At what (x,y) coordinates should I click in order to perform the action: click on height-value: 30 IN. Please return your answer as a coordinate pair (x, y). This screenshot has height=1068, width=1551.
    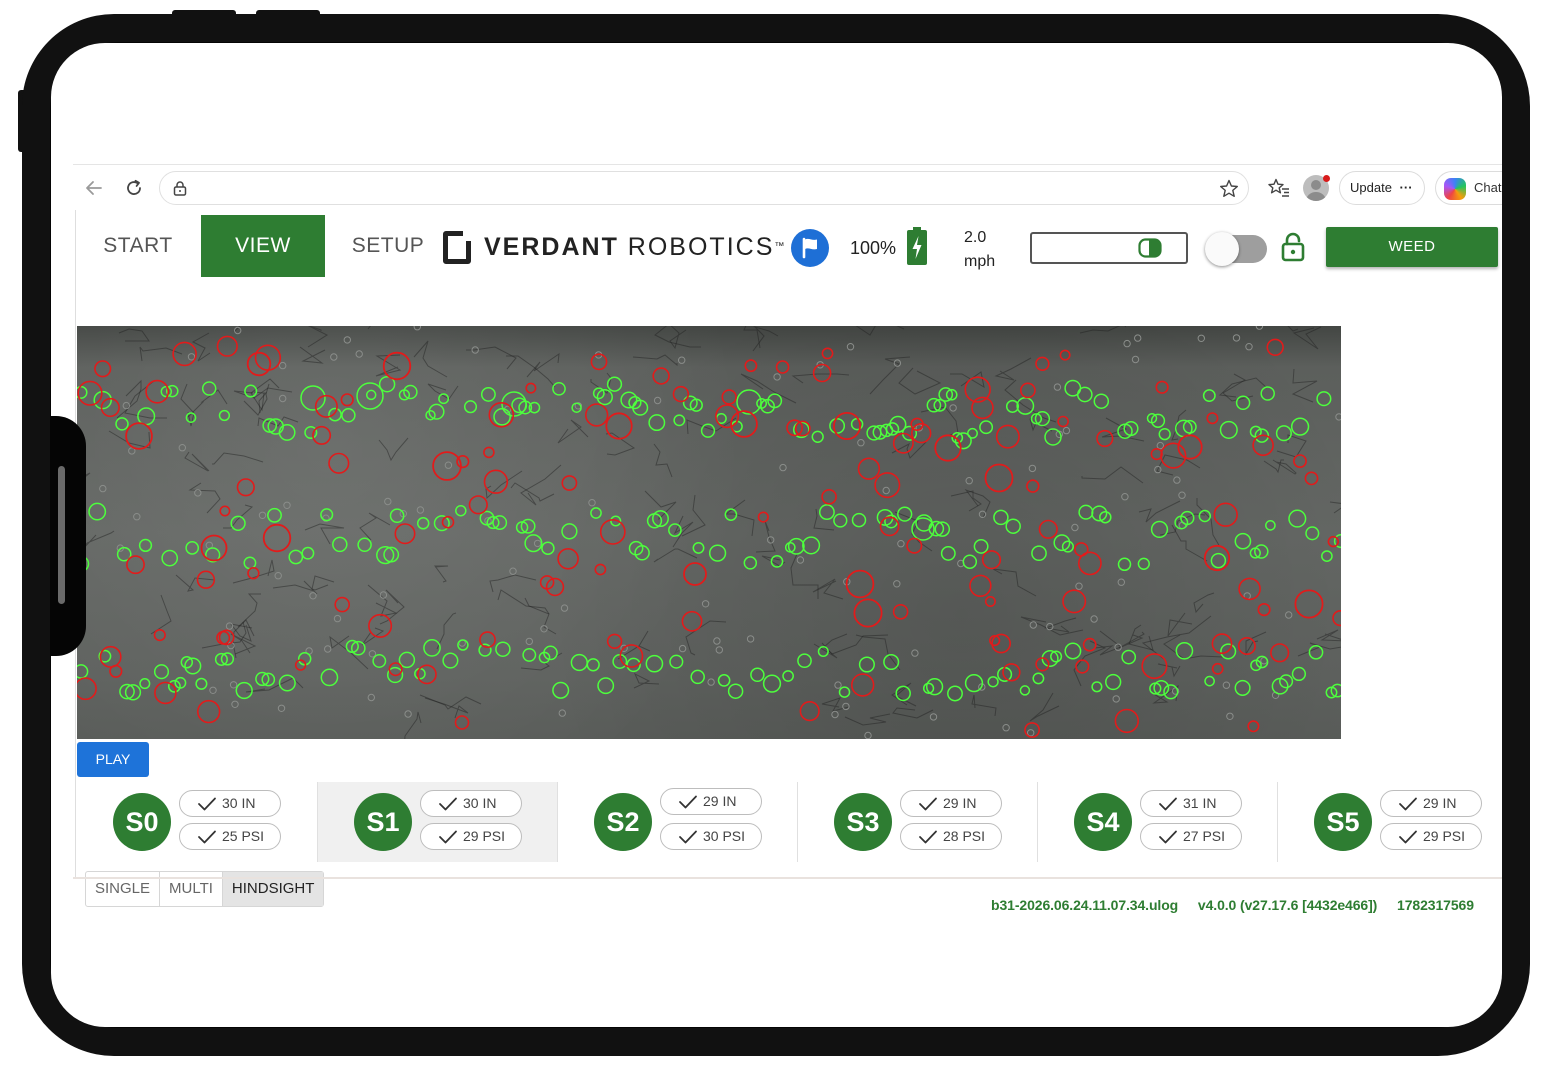
    Looking at the image, I should click on (239, 803).